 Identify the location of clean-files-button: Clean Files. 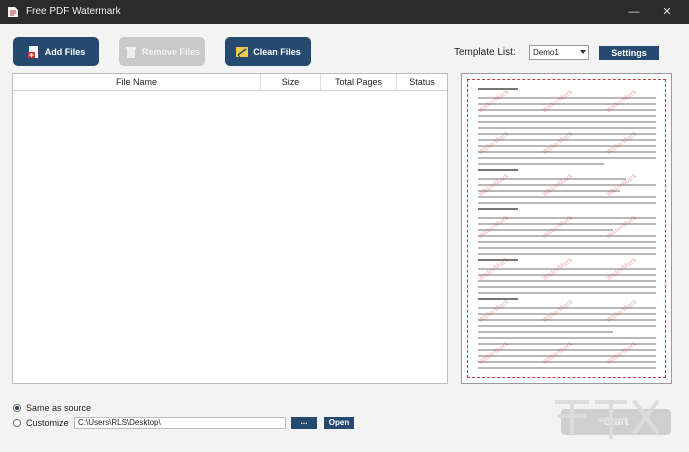
(268, 51).